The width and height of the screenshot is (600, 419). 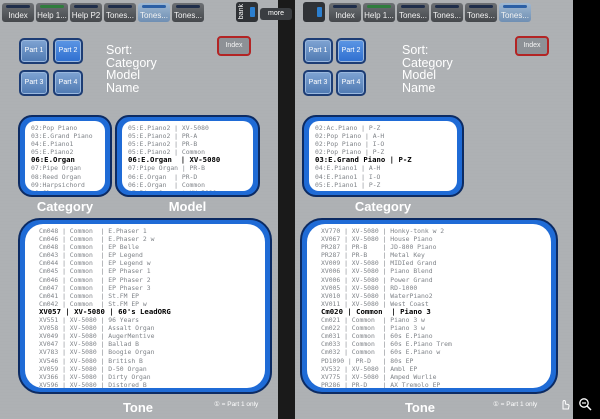 What do you see at coordinates (149, 239) in the screenshot?
I see `tone-list-item: Cm046 | Common | E.Phaser 2 w` at bounding box center [149, 239].